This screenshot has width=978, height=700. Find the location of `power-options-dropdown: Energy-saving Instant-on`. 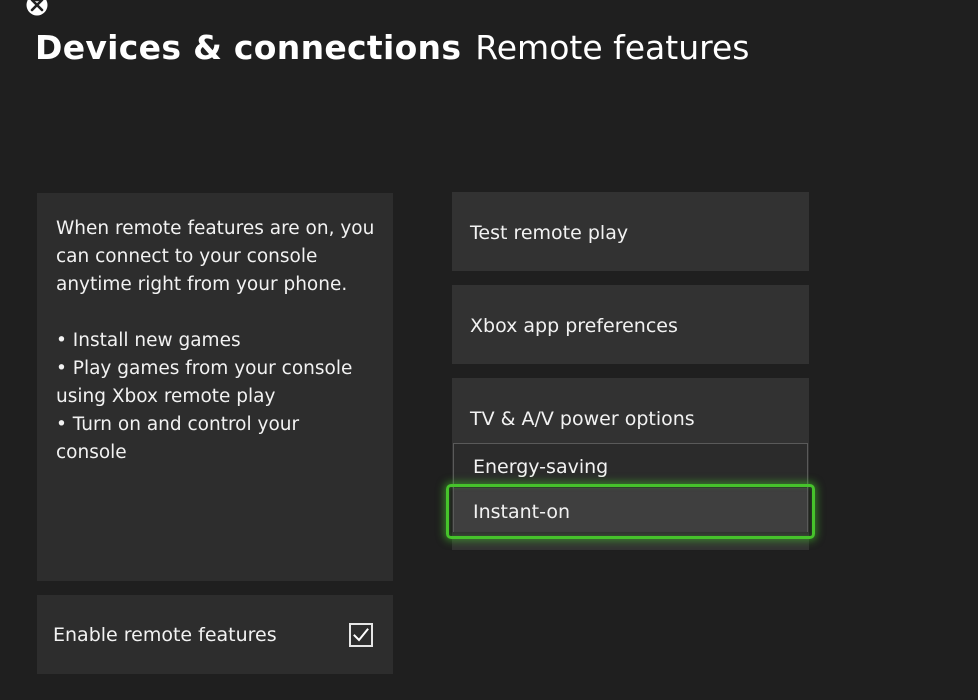

power-options-dropdown: Energy-saving Instant-on is located at coordinates (630, 487).